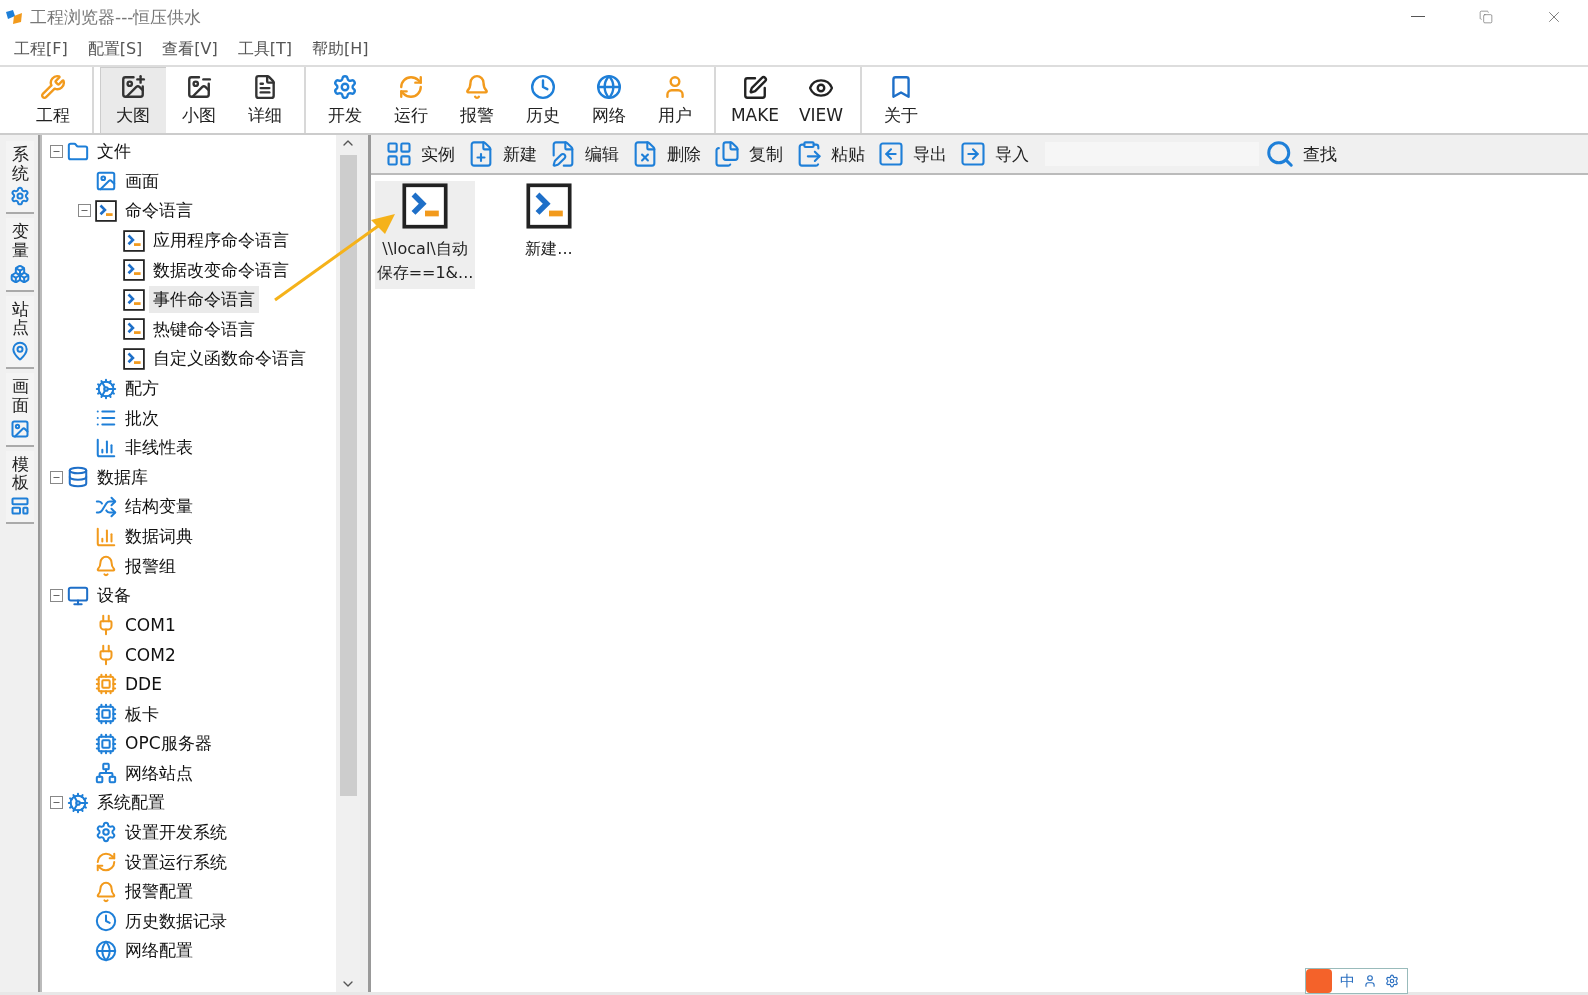 The width and height of the screenshot is (1588, 995). I want to click on toolbar-button: 关于, so click(901, 100).